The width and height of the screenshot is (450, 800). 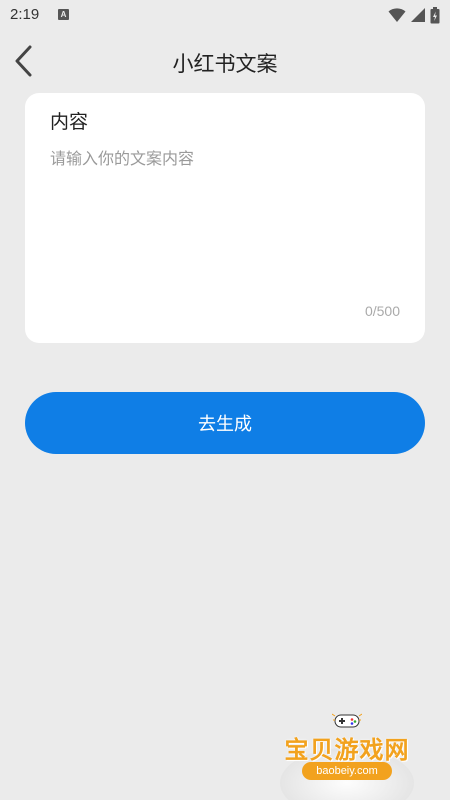 What do you see at coordinates (382, 311) in the screenshot?
I see `char-count: 0/500` at bounding box center [382, 311].